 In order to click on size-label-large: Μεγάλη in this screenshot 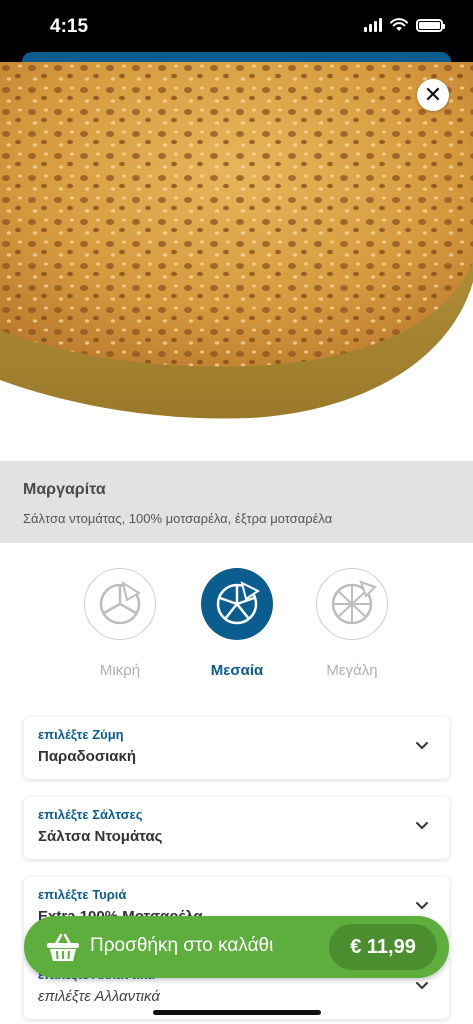, I will do `click(352, 670)`.